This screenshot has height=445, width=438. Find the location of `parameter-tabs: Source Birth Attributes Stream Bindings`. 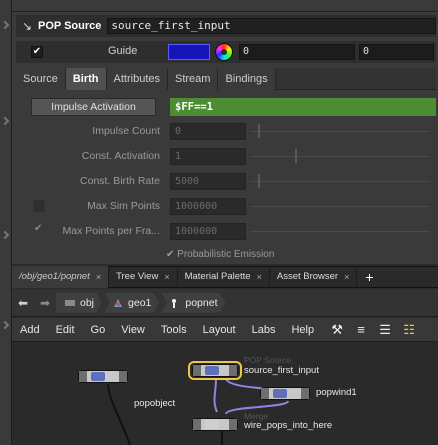

parameter-tabs: Source Birth Attributes Stream Bindings is located at coordinates (226, 79).